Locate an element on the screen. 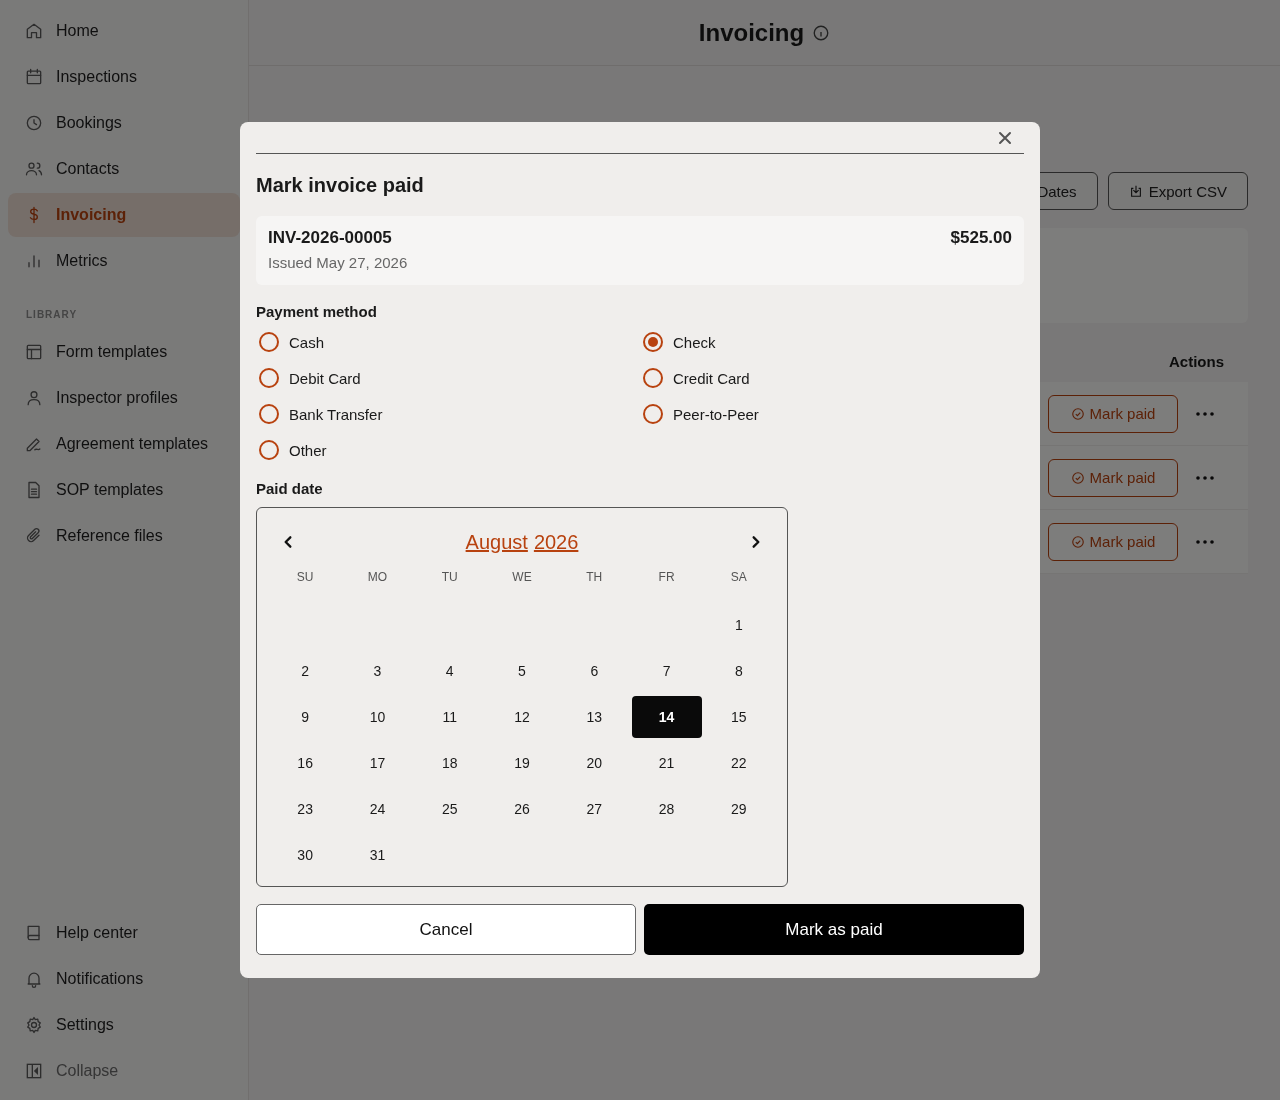 Image resolution: width=1280 pixels, height=1100 pixels. page-title: Invoicing is located at coordinates (751, 32).